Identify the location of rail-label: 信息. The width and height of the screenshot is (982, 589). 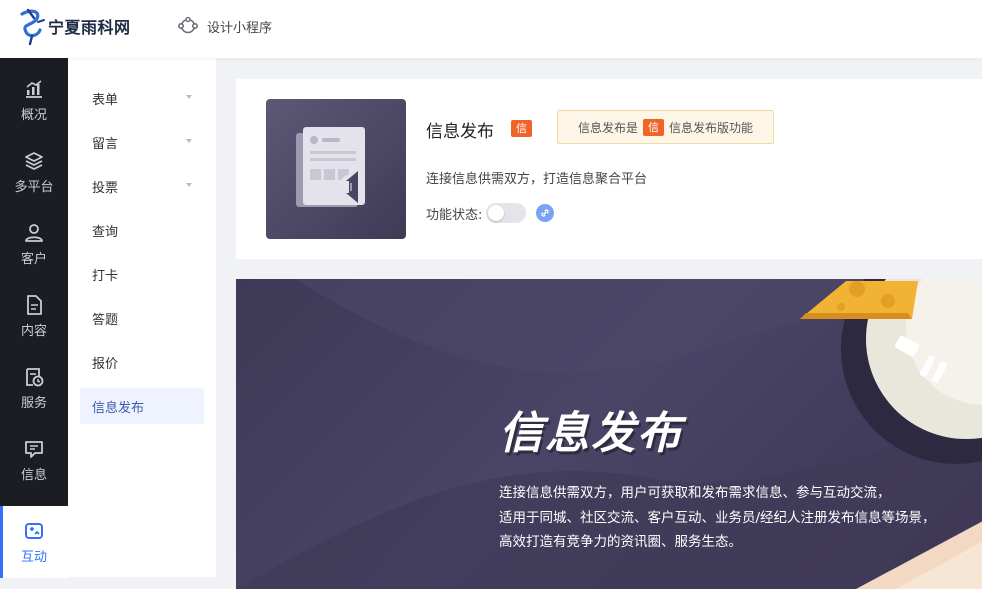
(33, 475).